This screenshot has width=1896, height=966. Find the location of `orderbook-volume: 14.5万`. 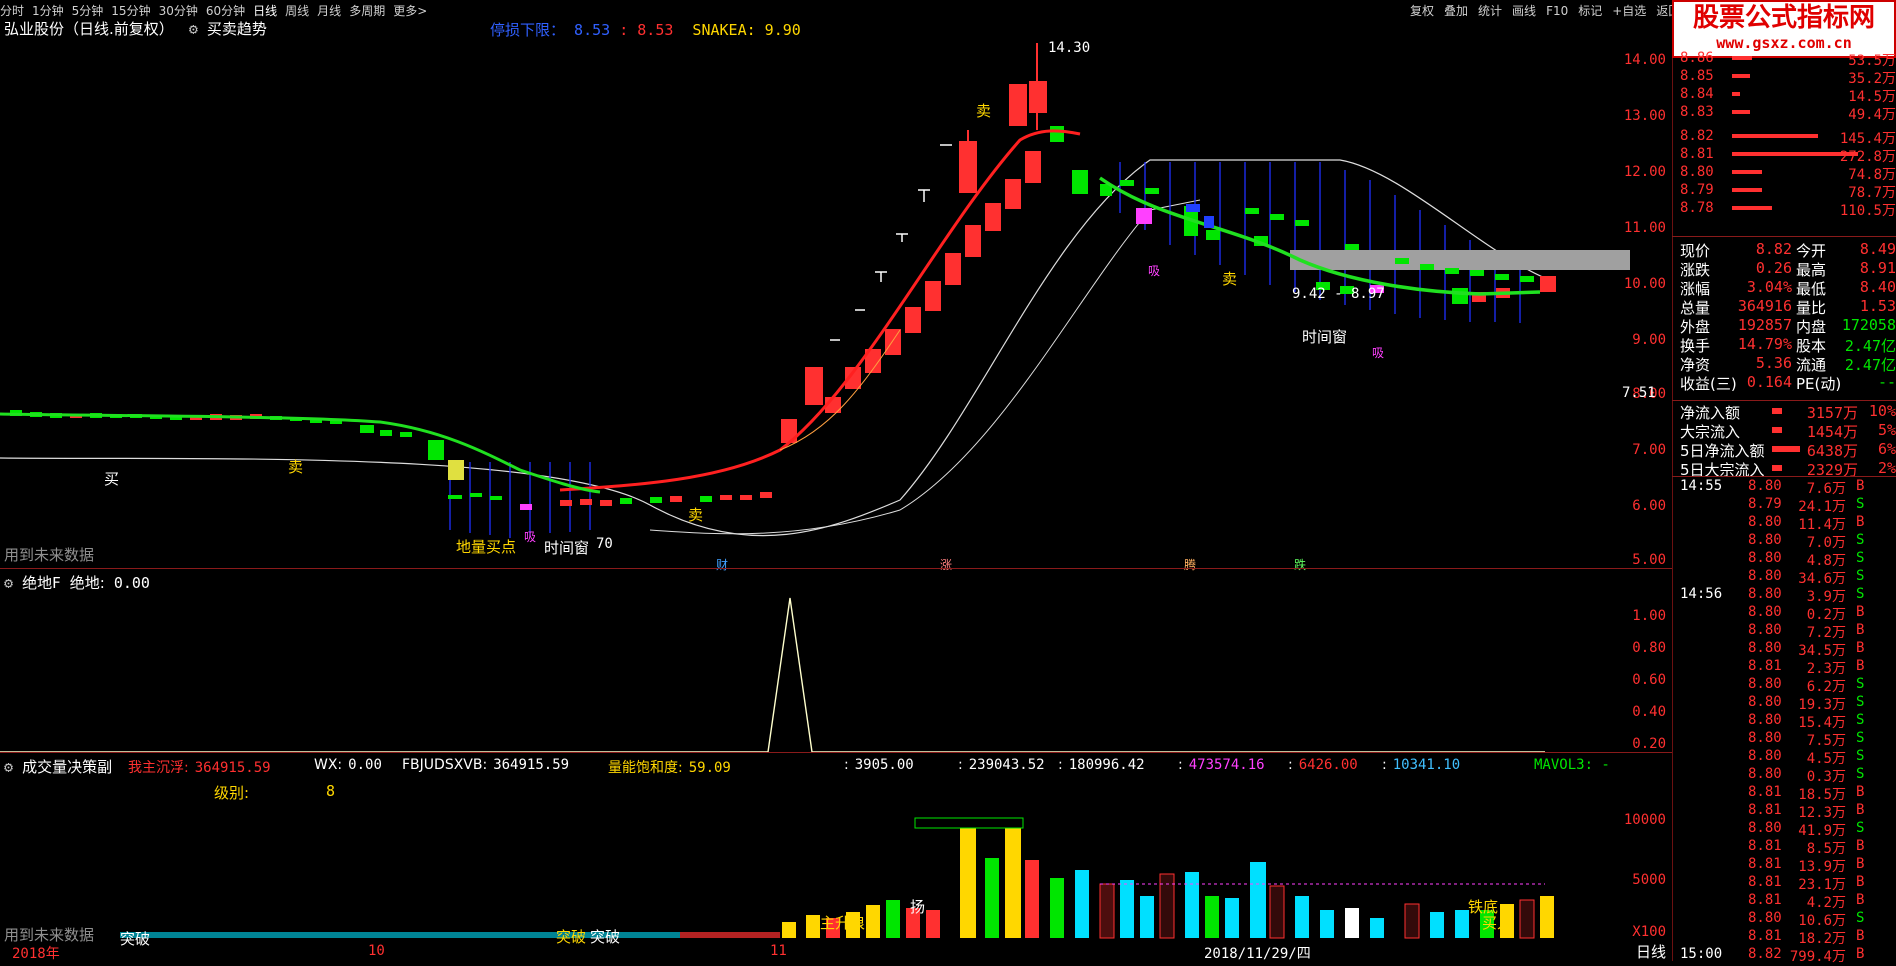

orderbook-volume: 14.5万 is located at coordinates (1872, 97).